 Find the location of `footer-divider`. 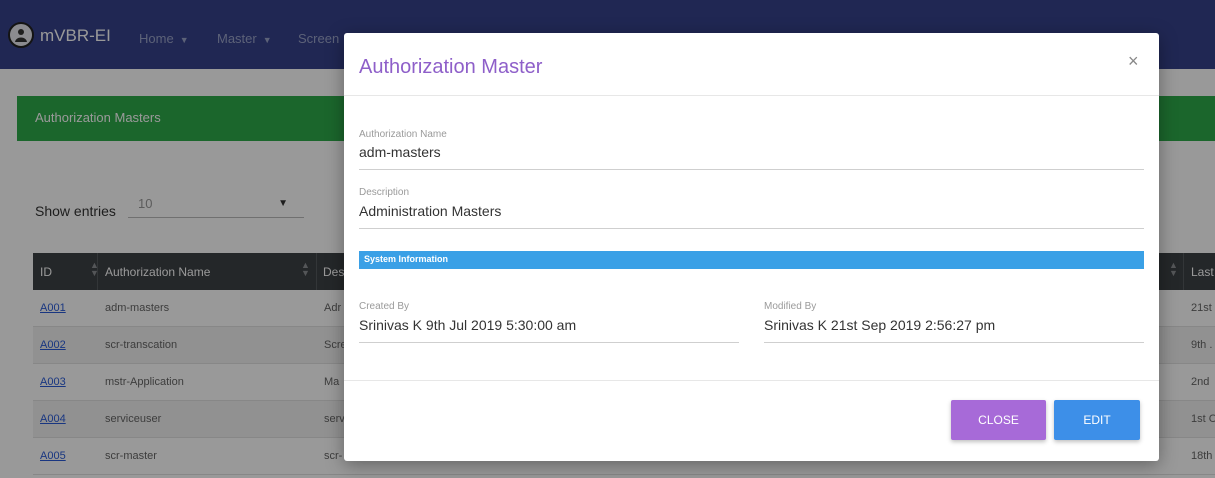

footer-divider is located at coordinates (751, 380).